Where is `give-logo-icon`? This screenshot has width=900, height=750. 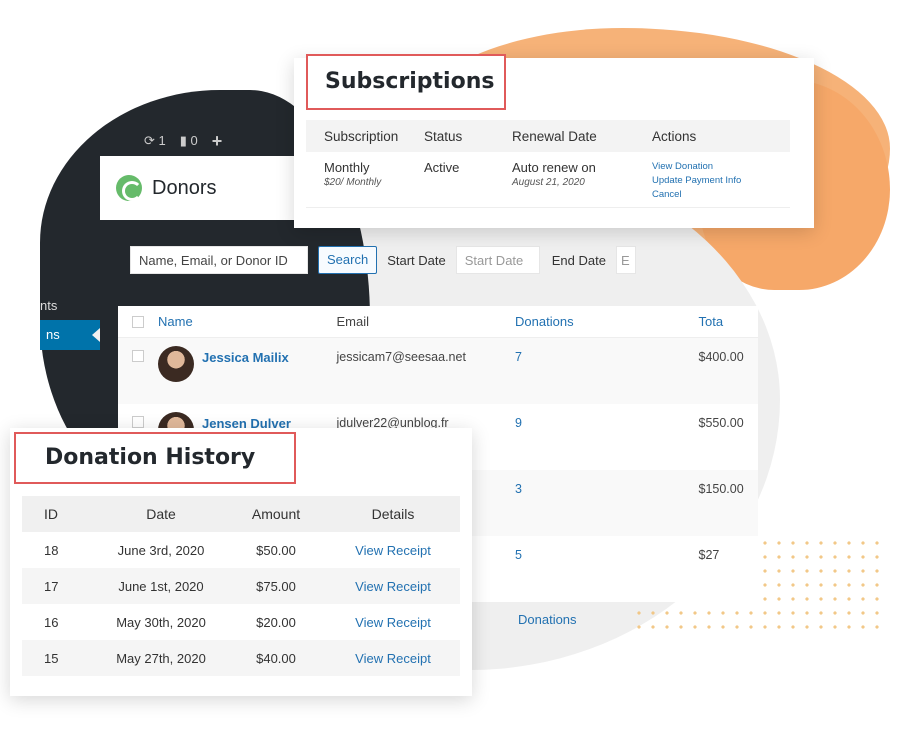 give-logo-icon is located at coordinates (129, 188).